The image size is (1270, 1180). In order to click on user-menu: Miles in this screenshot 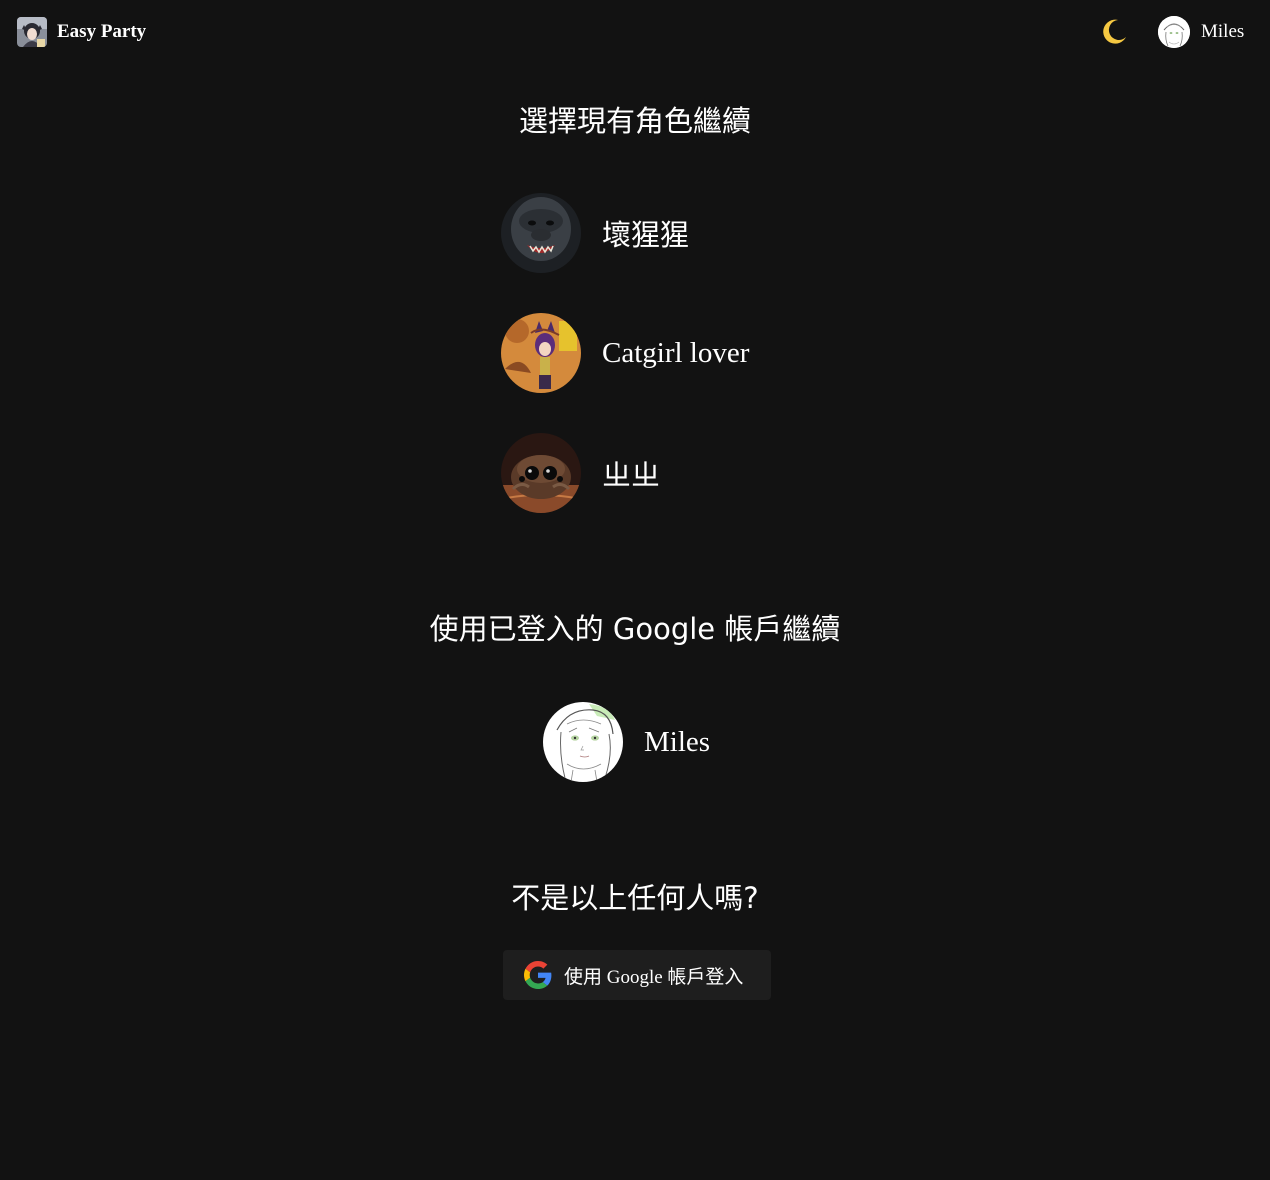, I will do `click(1201, 32)`.